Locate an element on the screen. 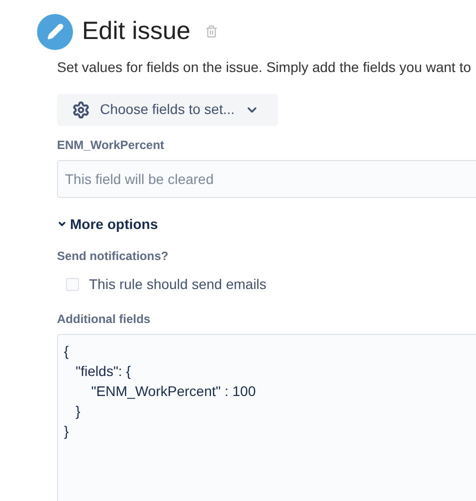  more-options-toggle: More options is located at coordinates (107, 224).